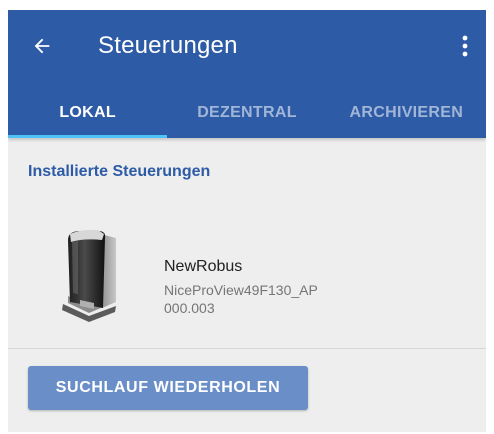 The image size is (494, 434). Describe the element at coordinates (88, 136) in the screenshot. I see `tab-indicator` at that location.